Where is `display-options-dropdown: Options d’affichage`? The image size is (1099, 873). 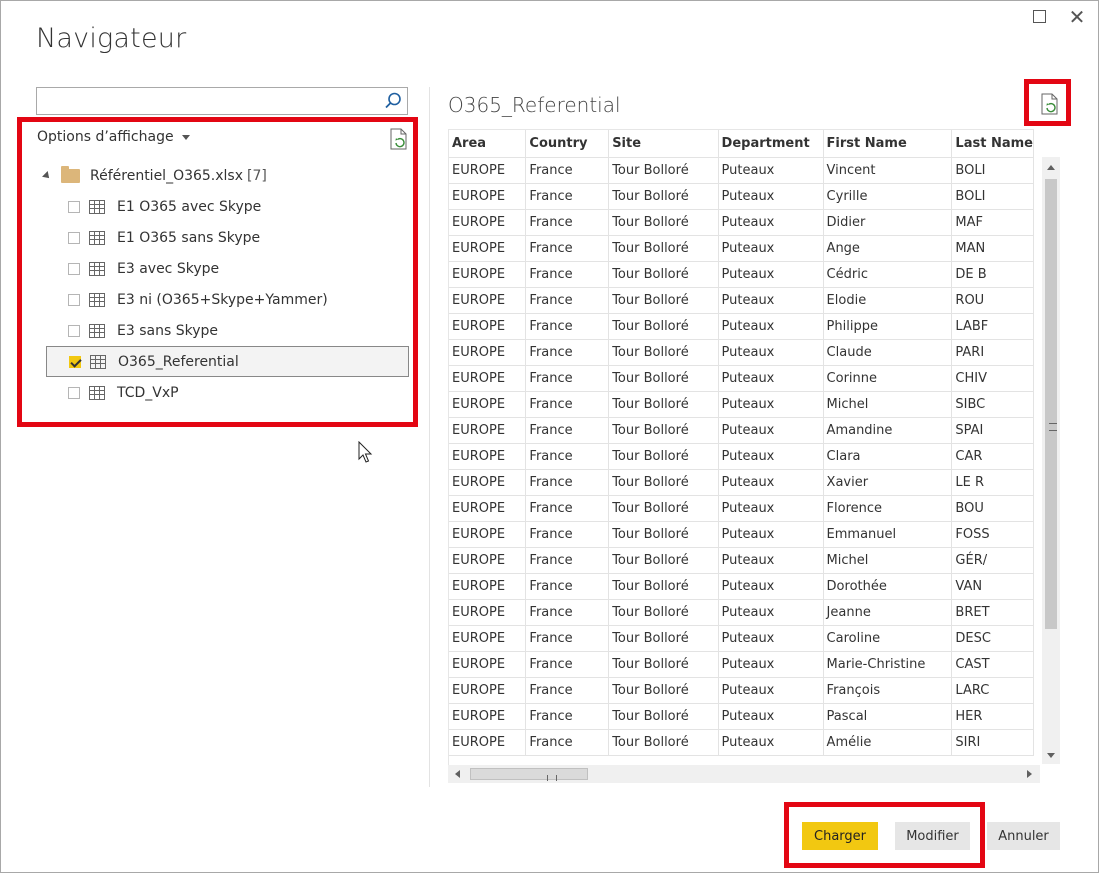 display-options-dropdown: Options d’affichage is located at coordinates (113, 137).